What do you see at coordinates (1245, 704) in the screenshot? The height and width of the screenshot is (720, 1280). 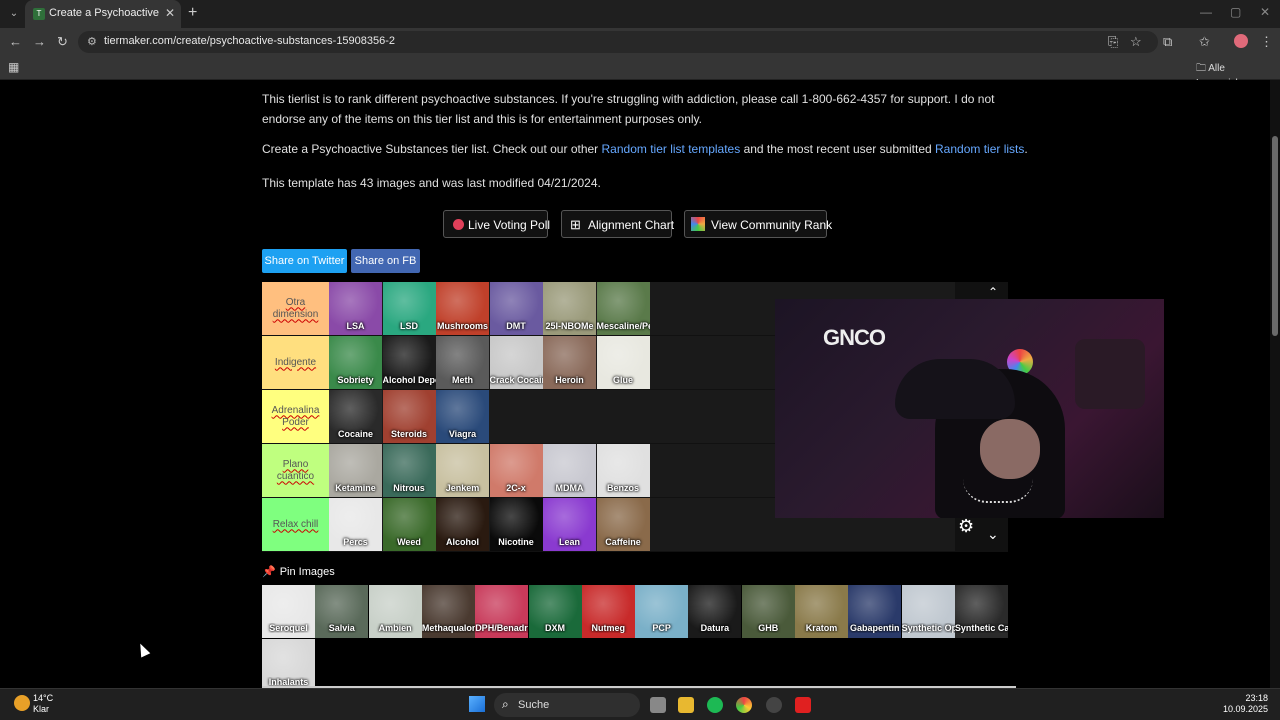 I see `taskbar-clock: 23:18 10.09.2025` at bounding box center [1245, 704].